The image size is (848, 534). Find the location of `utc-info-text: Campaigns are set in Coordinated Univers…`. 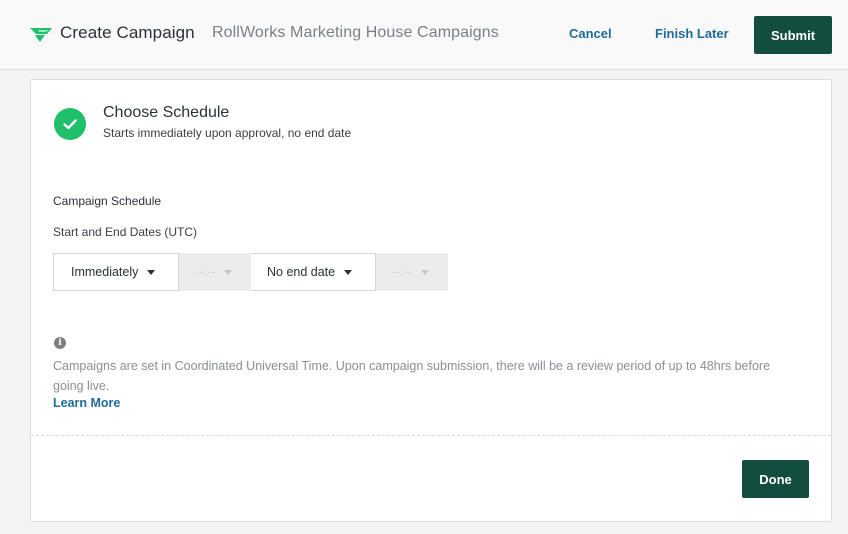

utc-info-text: Campaigns are set in Coordinated Univers… is located at coordinates (412, 376).